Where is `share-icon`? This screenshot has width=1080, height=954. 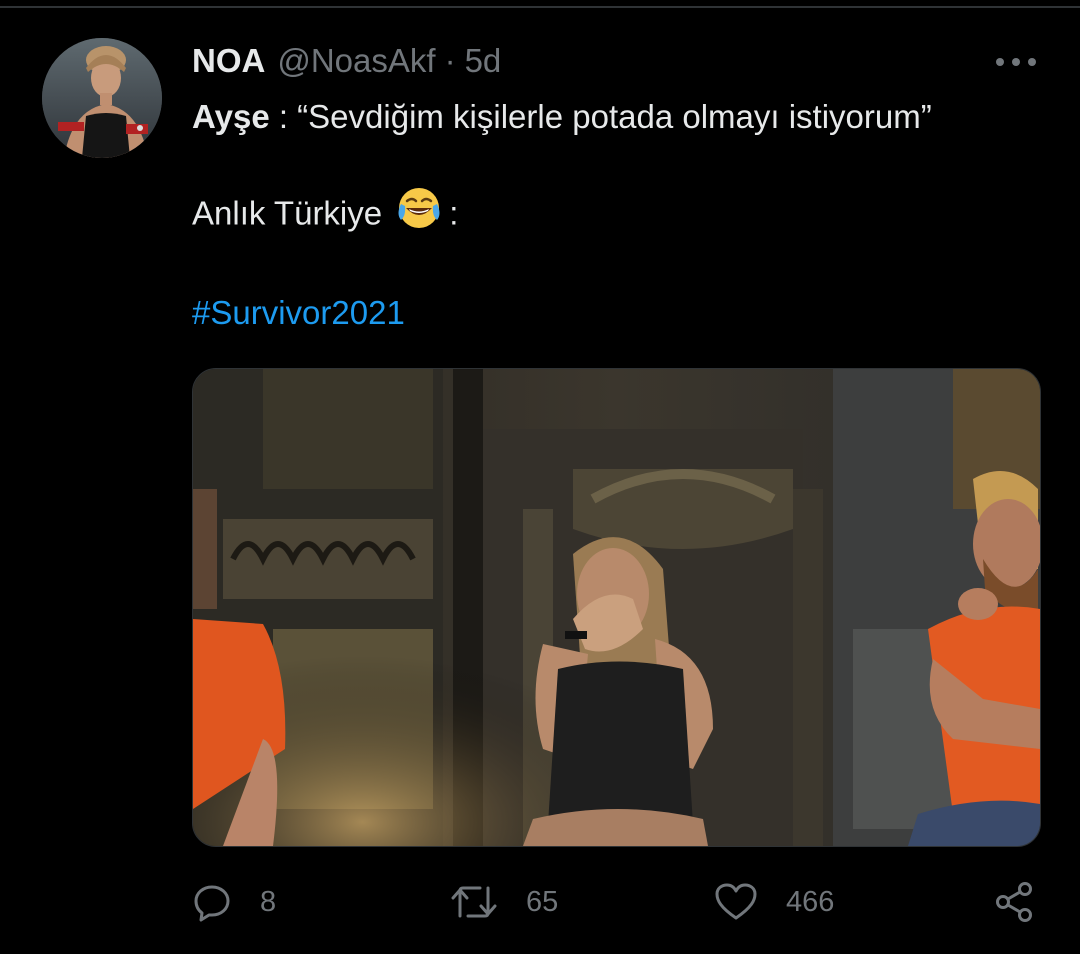 share-icon is located at coordinates (1014, 902).